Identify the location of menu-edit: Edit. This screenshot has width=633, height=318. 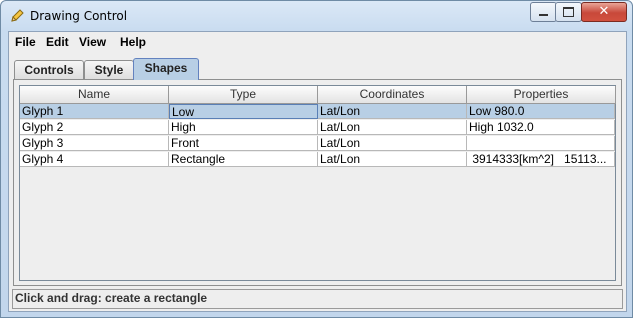
(57, 42).